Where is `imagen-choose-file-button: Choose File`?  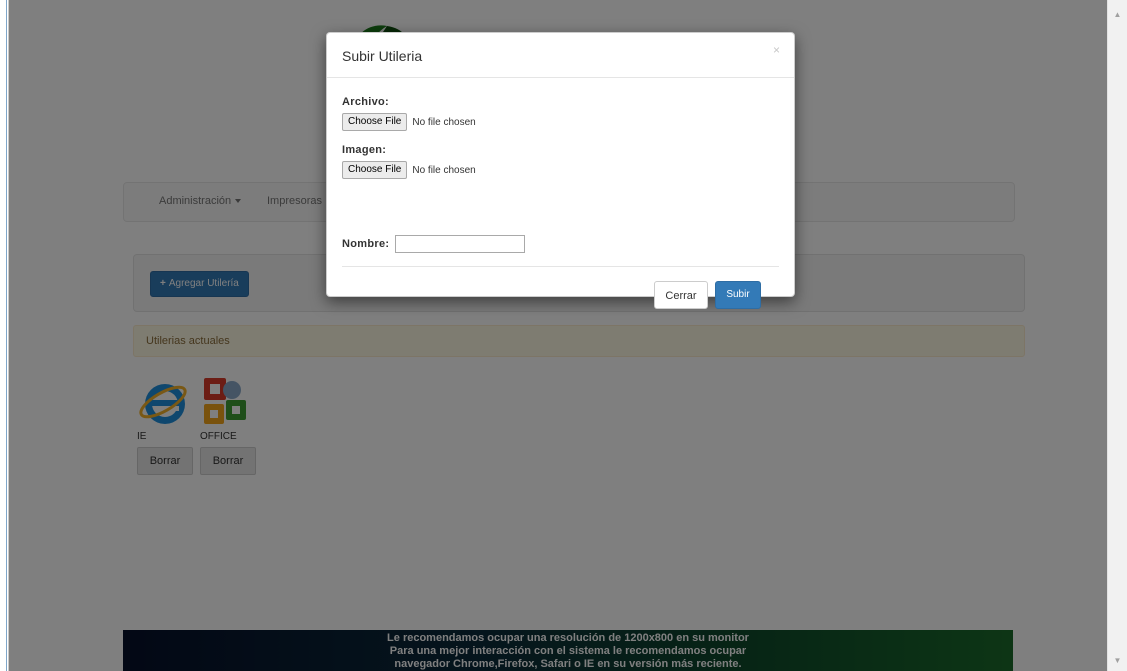 imagen-choose-file-button: Choose File is located at coordinates (375, 170).